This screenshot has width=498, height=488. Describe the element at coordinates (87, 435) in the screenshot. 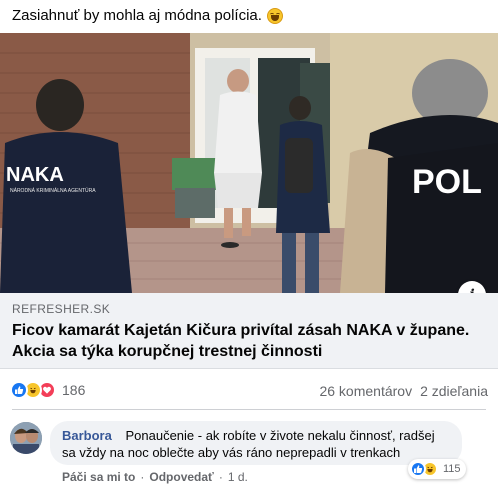

I see `comment-author: Barbora` at that location.